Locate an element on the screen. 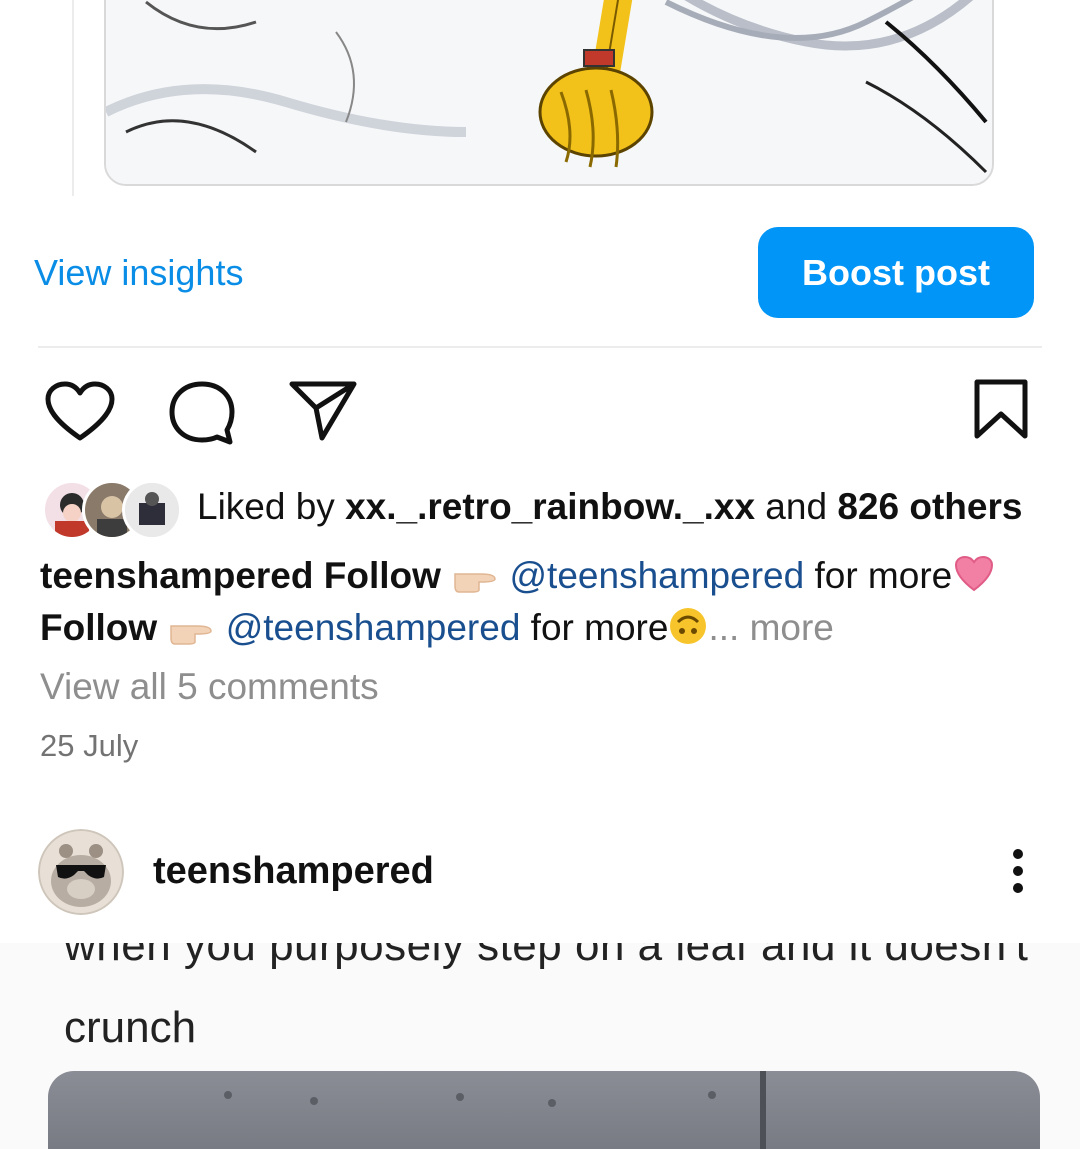 The image size is (1080, 1149). likes-connector: and is located at coordinates (796, 506).